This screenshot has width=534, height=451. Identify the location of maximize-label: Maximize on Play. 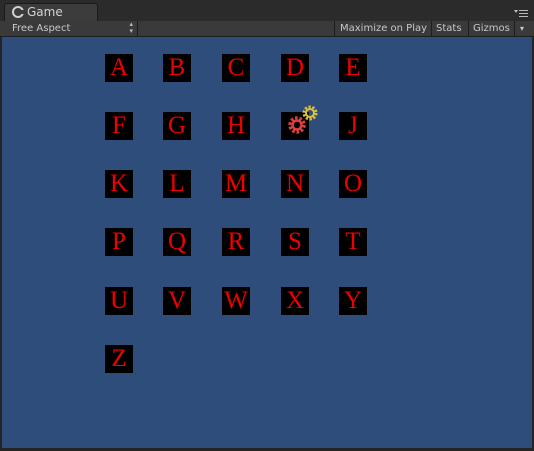
(384, 28).